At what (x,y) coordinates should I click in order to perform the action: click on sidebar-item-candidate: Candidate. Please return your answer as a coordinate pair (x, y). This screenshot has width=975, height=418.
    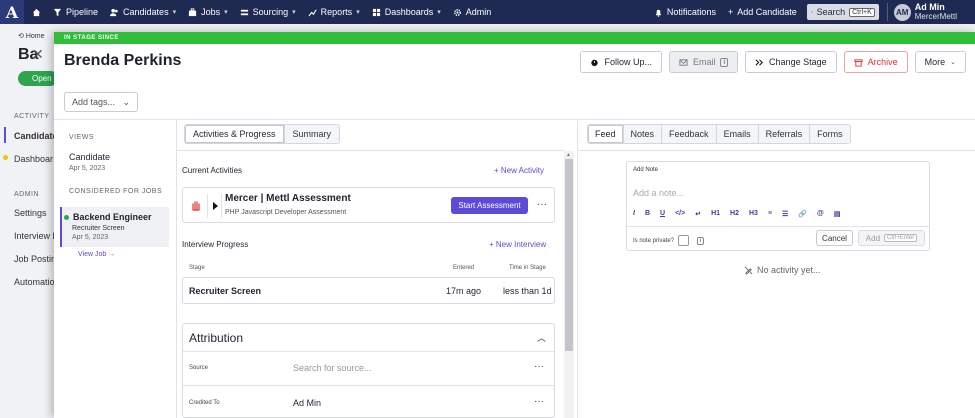
    Looking at the image, I should click on (36, 136).